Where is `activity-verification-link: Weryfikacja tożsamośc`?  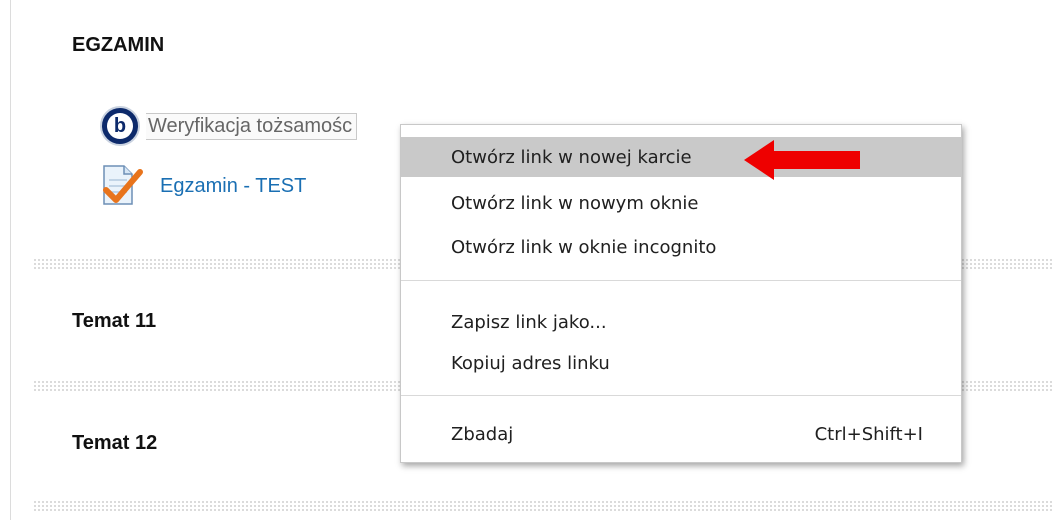 activity-verification-link: Weryfikacja tożsamośc is located at coordinates (252, 126).